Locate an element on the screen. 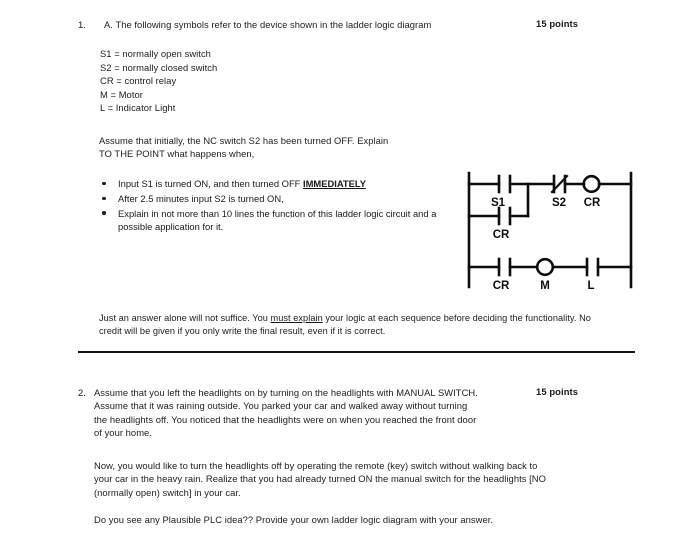 The image size is (700, 535). bullet-text: After 2.5 minutes input S2 is turned ON, is located at coordinates (201, 198).